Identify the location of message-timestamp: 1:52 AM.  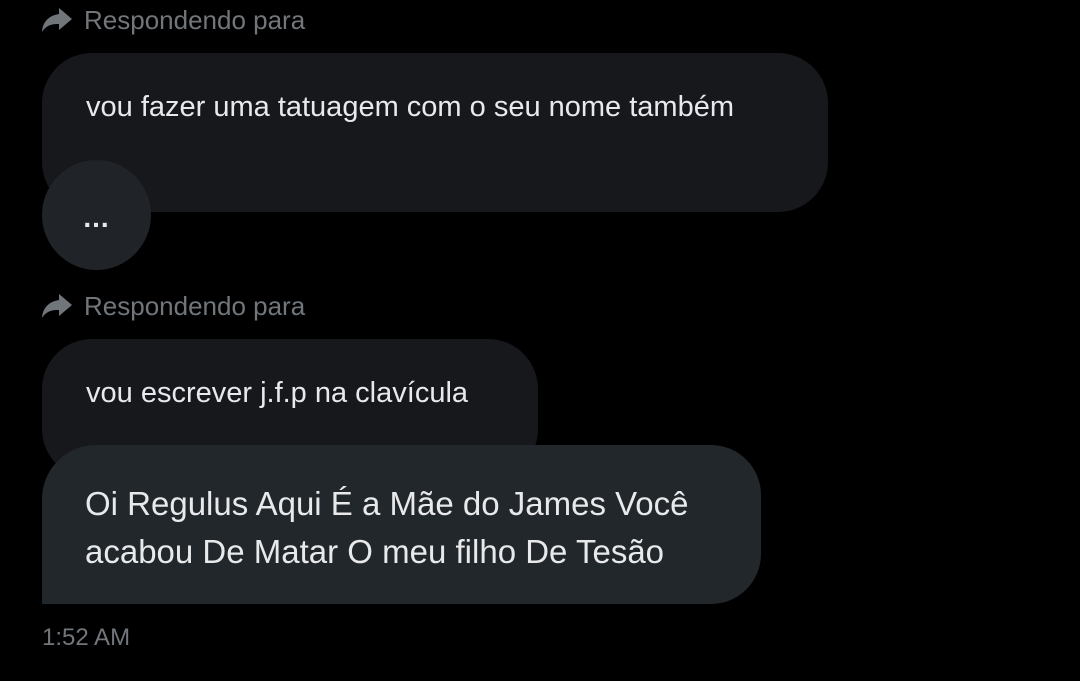
(86, 637).